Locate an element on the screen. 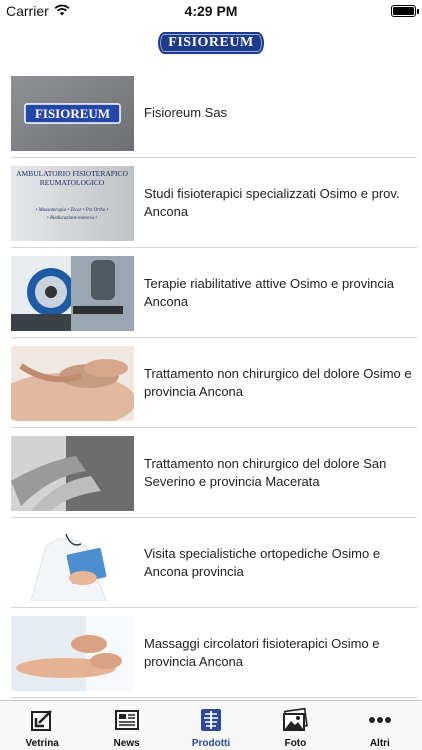 The image size is (422, 750). thumb-sign-line-2: REUMATOLOGICO is located at coordinates (72, 182).